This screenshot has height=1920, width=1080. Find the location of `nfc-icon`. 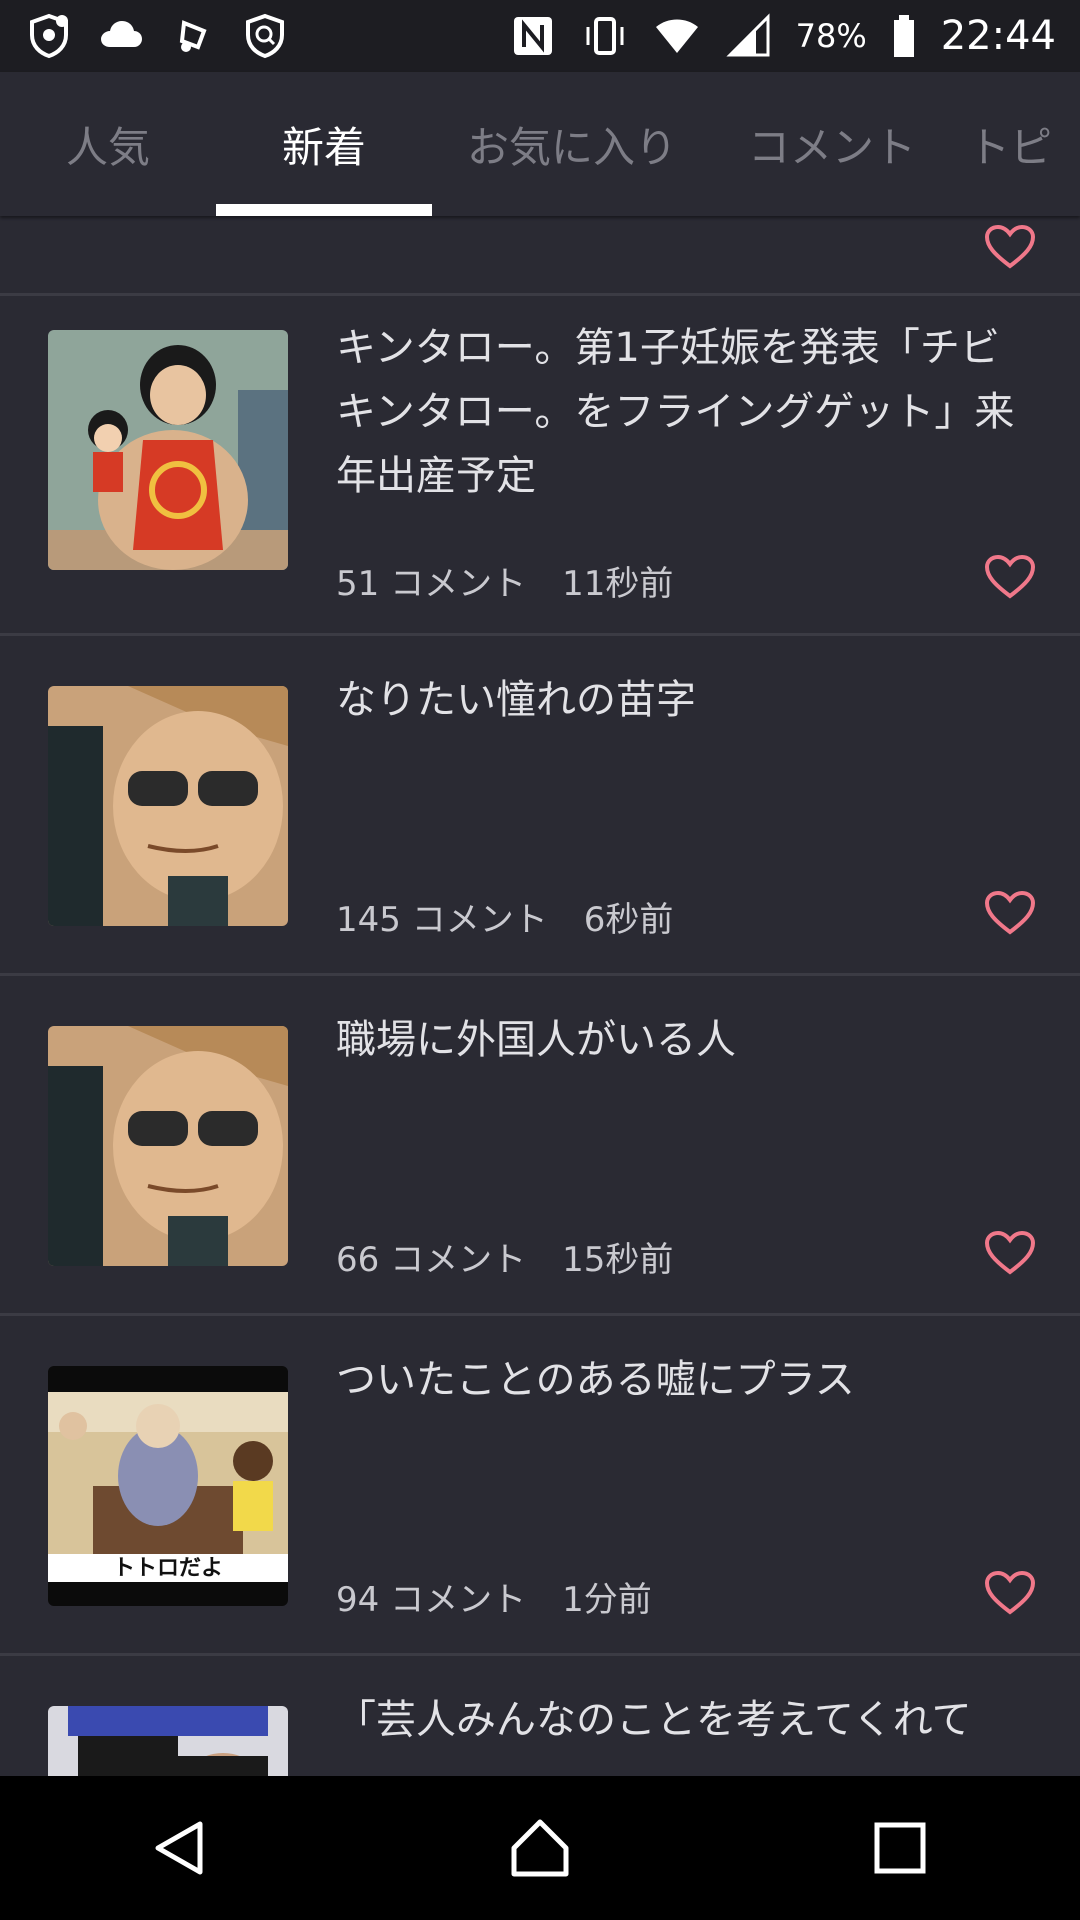

nfc-icon is located at coordinates (533, 36).